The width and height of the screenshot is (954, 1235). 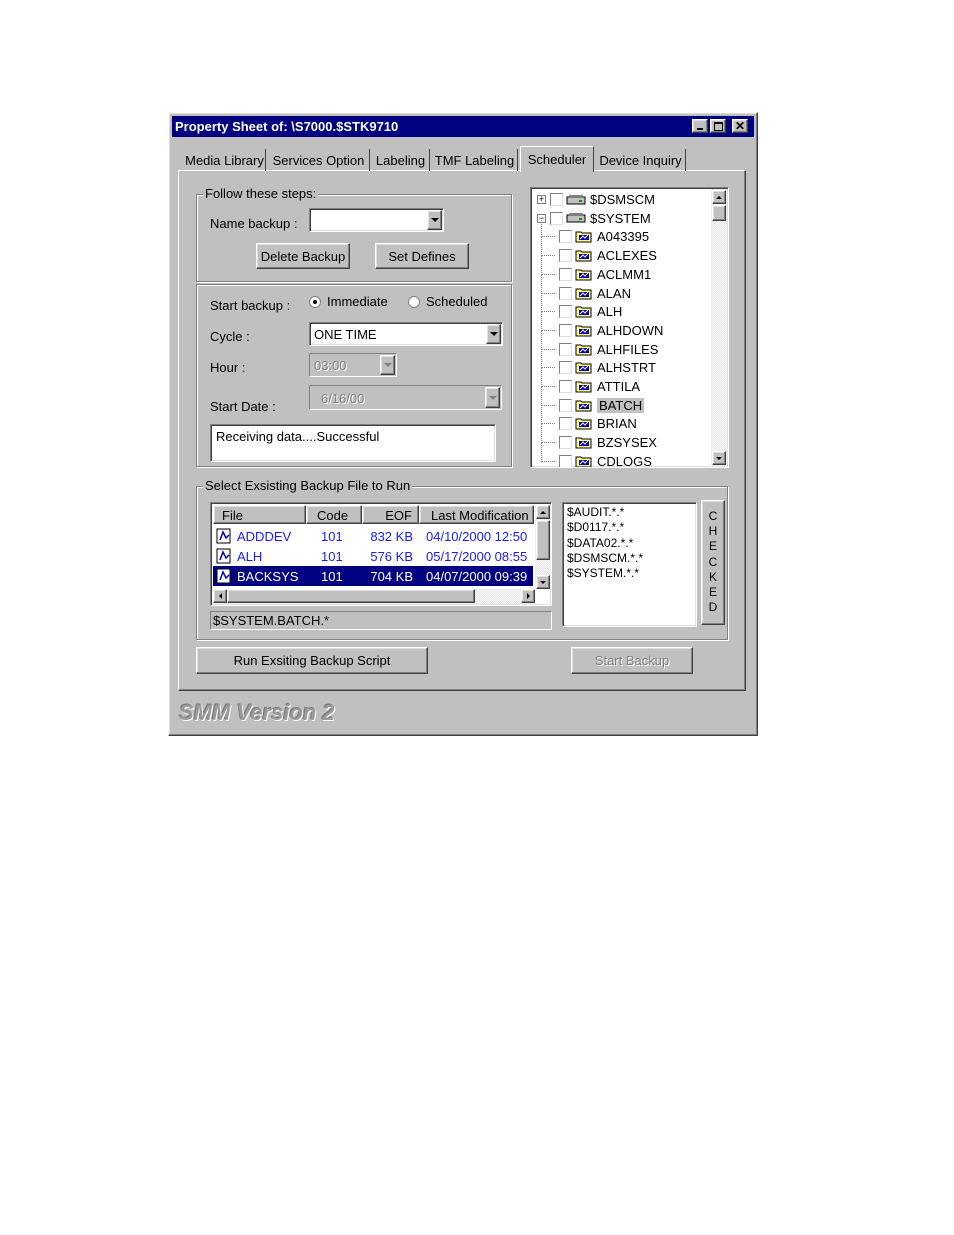 What do you see at coordinates (740, 126) in the screenshot?
I see `close-button: ✕` at bounding box center [740, 126].